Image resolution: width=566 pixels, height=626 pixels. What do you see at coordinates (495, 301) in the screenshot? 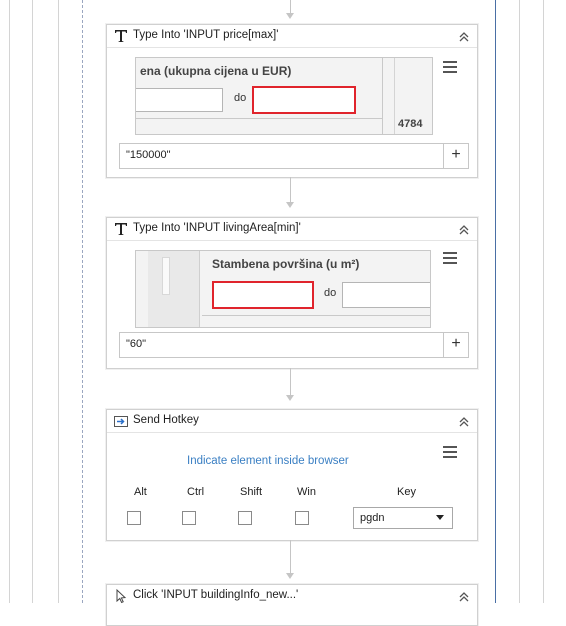
I see `sequence-border-right` at bounding box center [495, 301].